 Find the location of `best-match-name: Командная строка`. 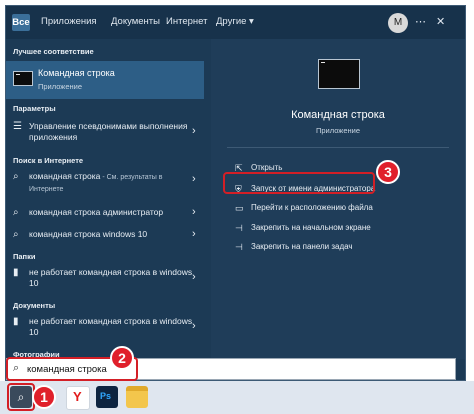

best-match-name: Командная строка is located at coordinates (76, 73).